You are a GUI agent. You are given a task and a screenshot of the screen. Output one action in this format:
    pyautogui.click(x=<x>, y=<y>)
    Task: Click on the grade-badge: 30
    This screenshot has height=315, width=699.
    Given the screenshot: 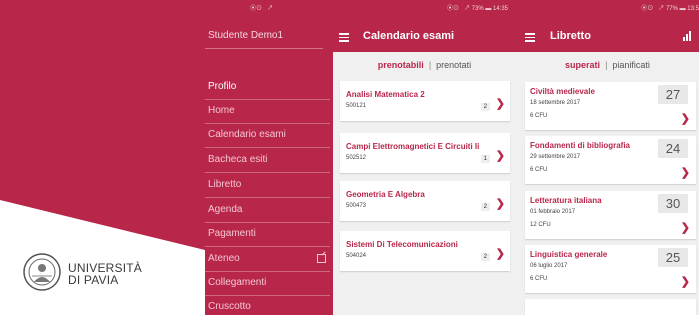 What is the action you would take?
    pyautogui.click(x=673, y=203)
    